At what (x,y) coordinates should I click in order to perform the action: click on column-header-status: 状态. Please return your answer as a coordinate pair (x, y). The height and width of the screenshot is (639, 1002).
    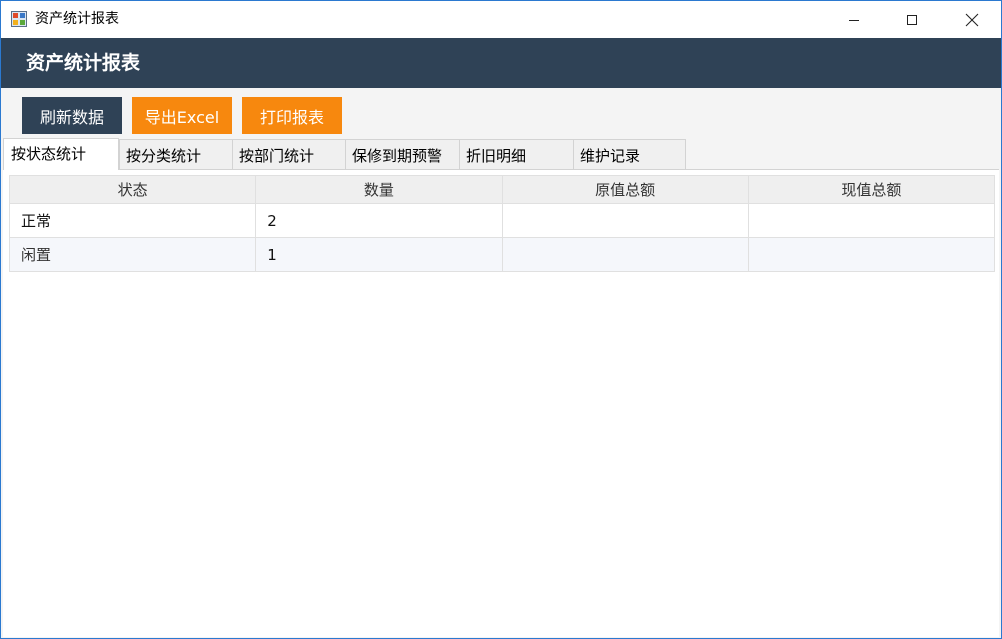
    Looking at the image, I should click on (132, 189).